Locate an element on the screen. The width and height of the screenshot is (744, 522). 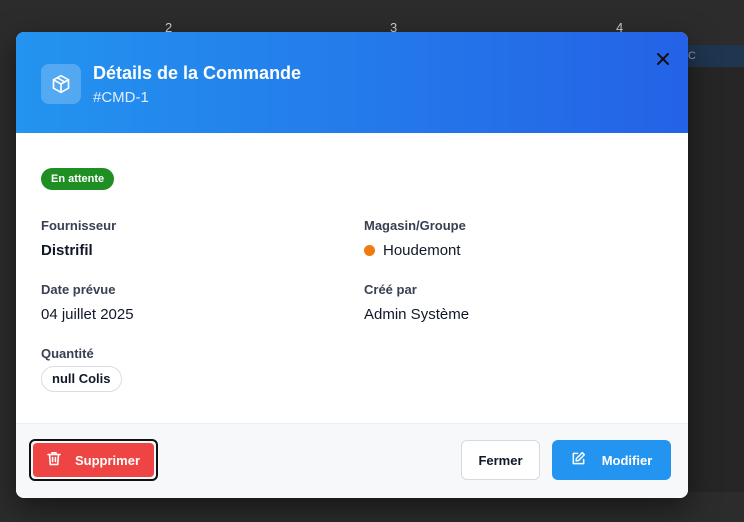
edit-icon is located at coordinates (578, 460).